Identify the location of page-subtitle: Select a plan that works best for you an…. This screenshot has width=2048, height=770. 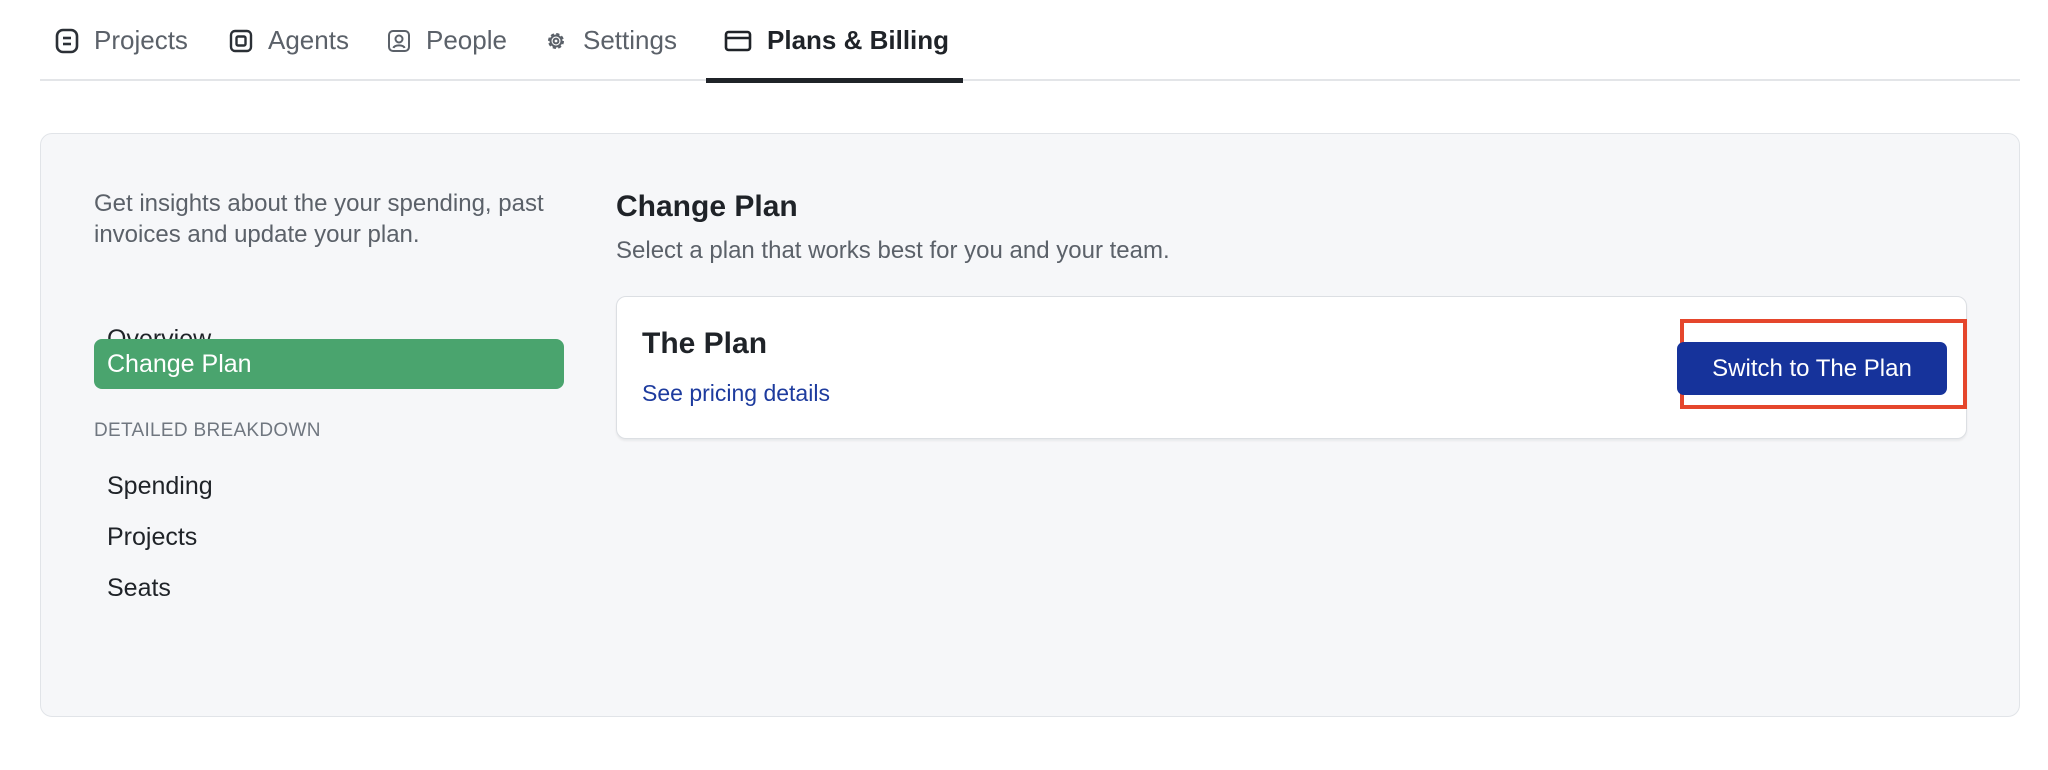
(893, 250).